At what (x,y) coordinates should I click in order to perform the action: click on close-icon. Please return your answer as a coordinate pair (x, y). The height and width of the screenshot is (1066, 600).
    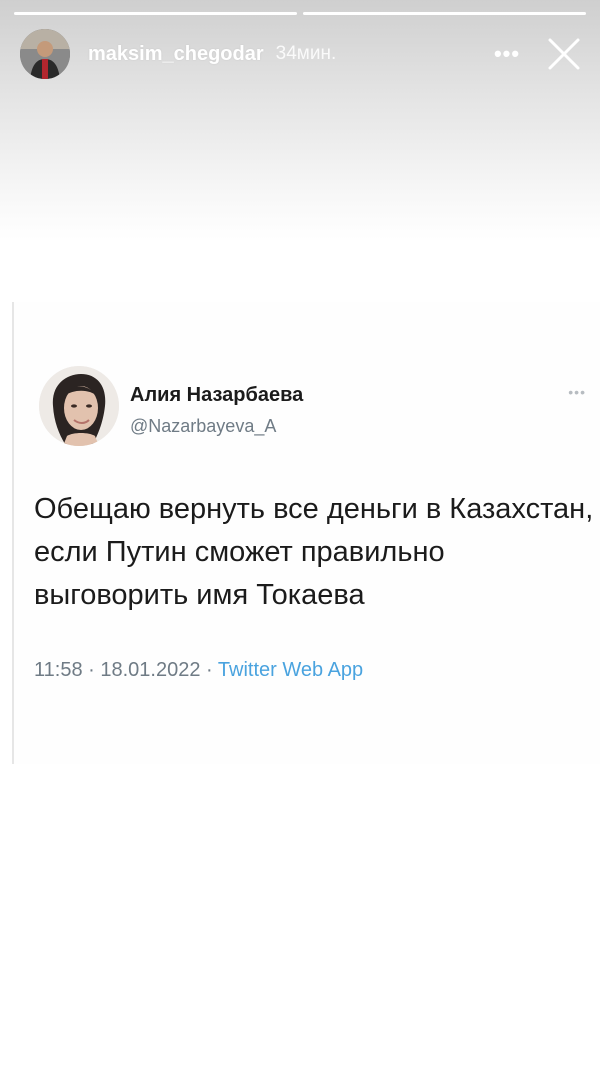
    Looking at the image, I should click on (564, 54).